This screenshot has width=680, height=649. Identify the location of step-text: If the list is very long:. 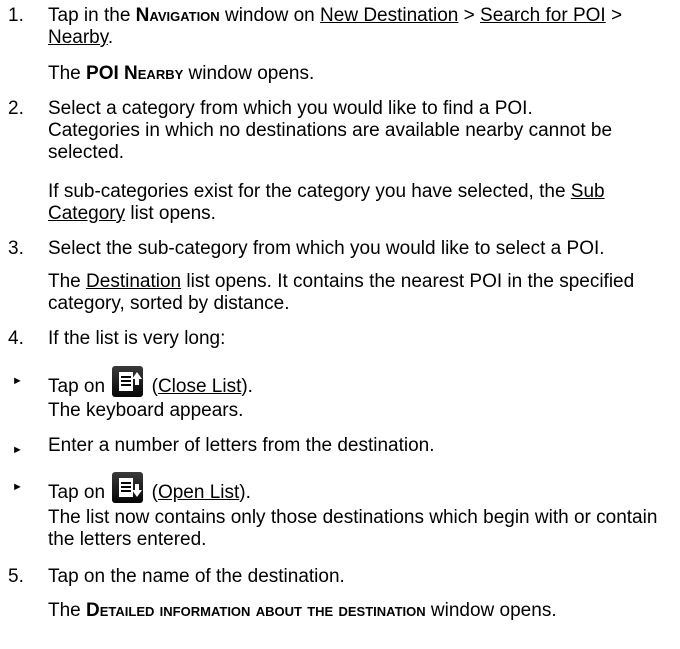
(137, 338).